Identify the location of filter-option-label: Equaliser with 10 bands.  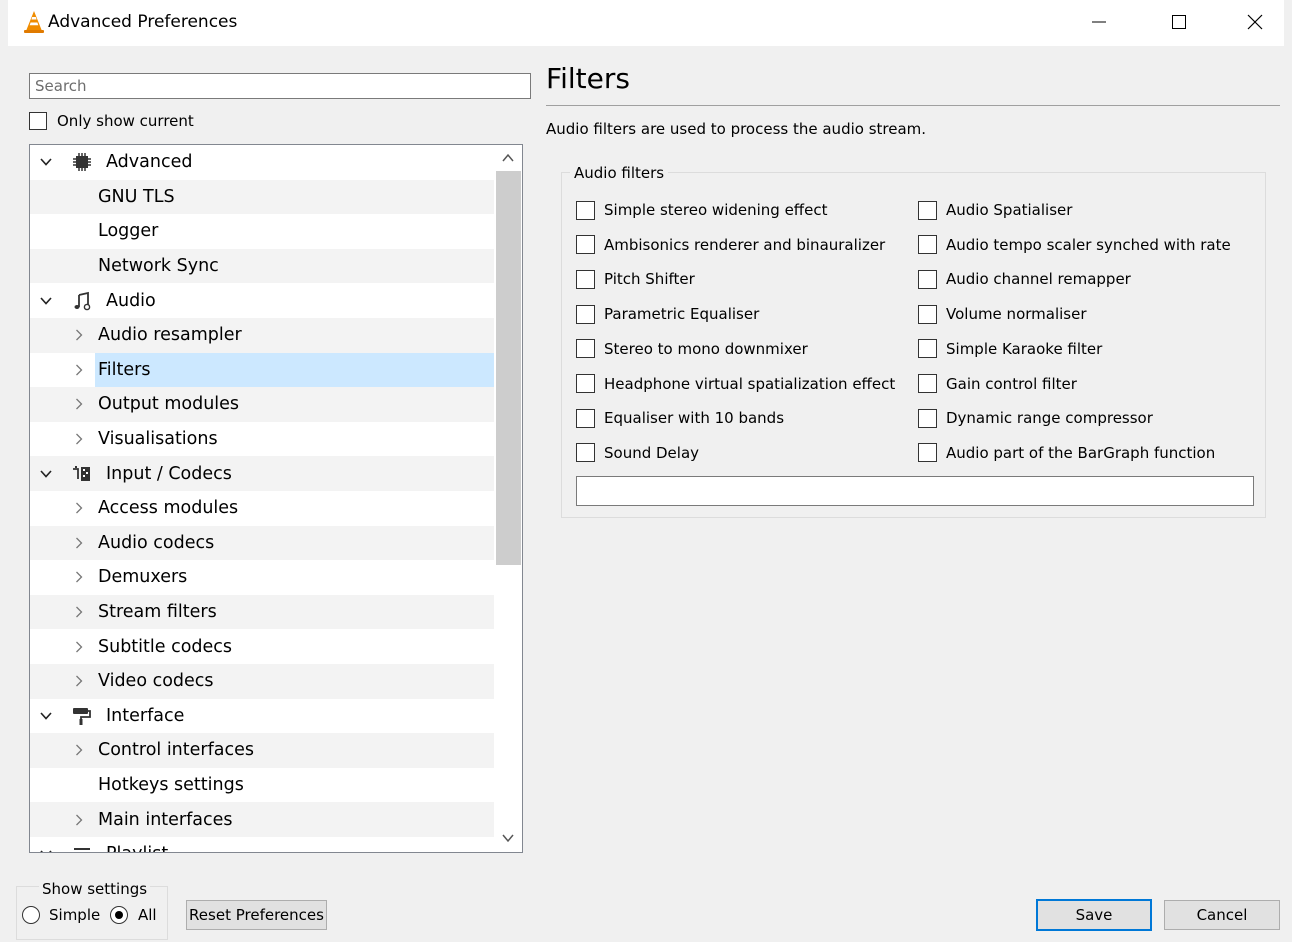
(694, 418).